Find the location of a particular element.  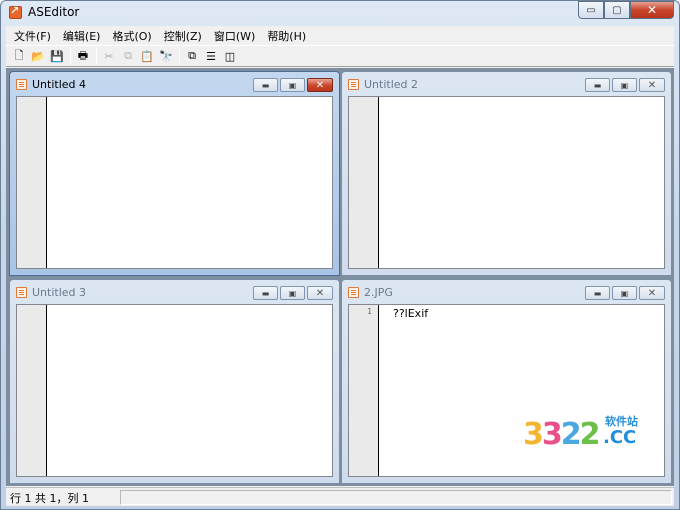

save-icon: 💾 is located at coordinates (57, 56).